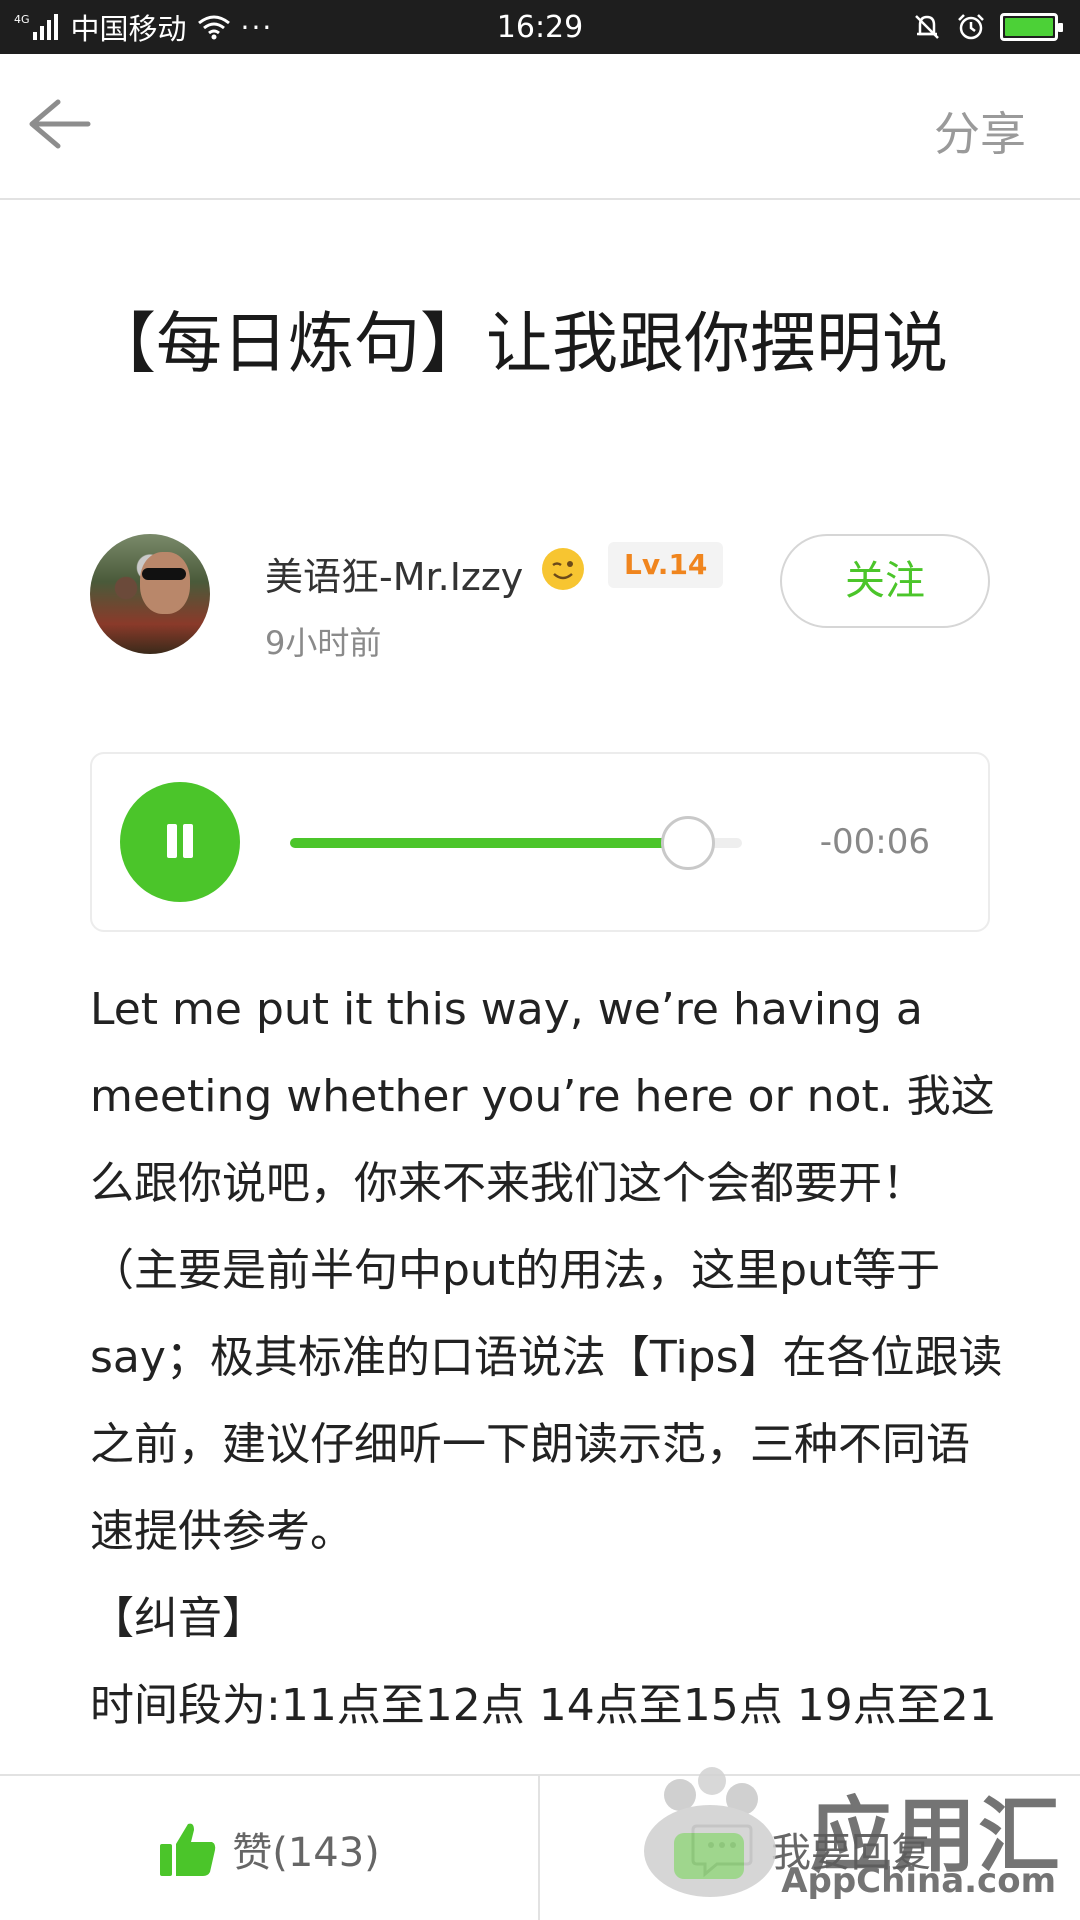  I want to click on progress-fill, so click(489, 843).